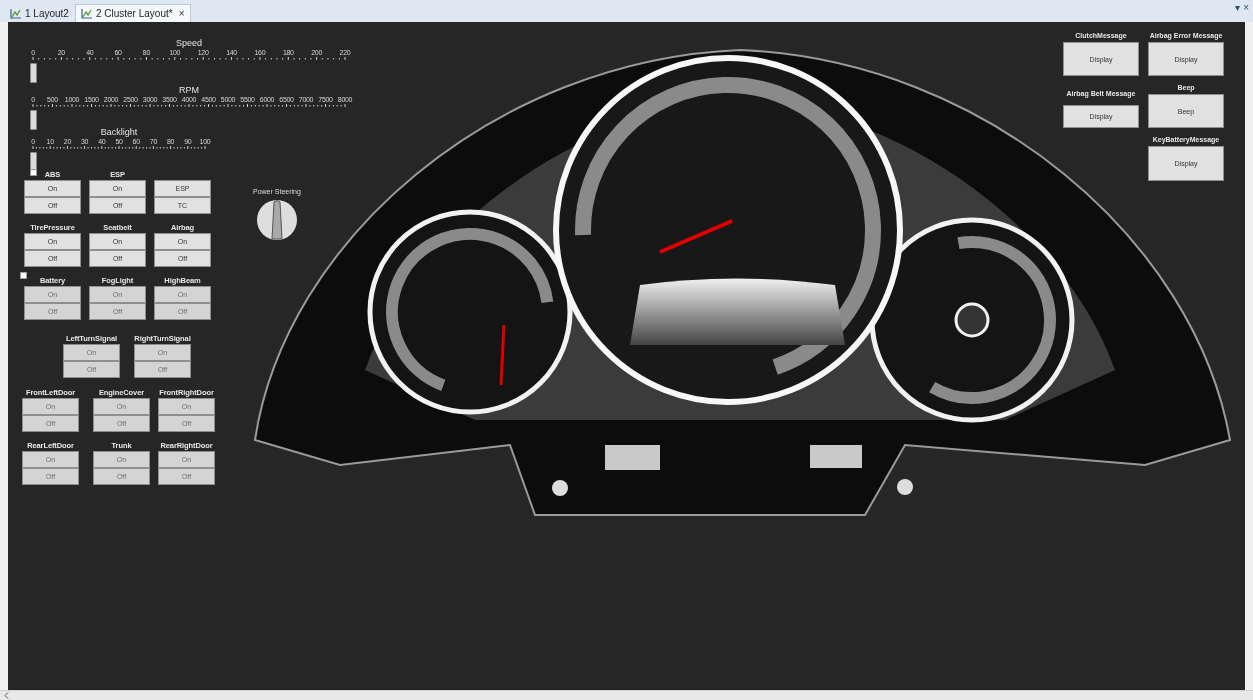 The width and height of the screenshot is (1253, 700). What do you see at coordinates (181, 13) in the screenshot?
I see `close-tab-button: ×` at bounding box center [181, 13].